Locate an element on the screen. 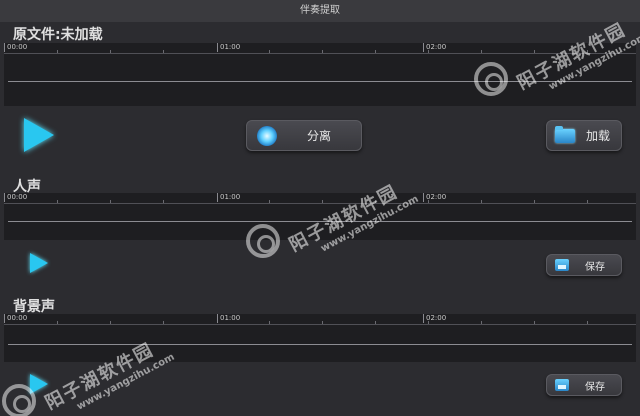  background-waveform: 00:00 01:00 02:00 is located at coordinates (320, 338).